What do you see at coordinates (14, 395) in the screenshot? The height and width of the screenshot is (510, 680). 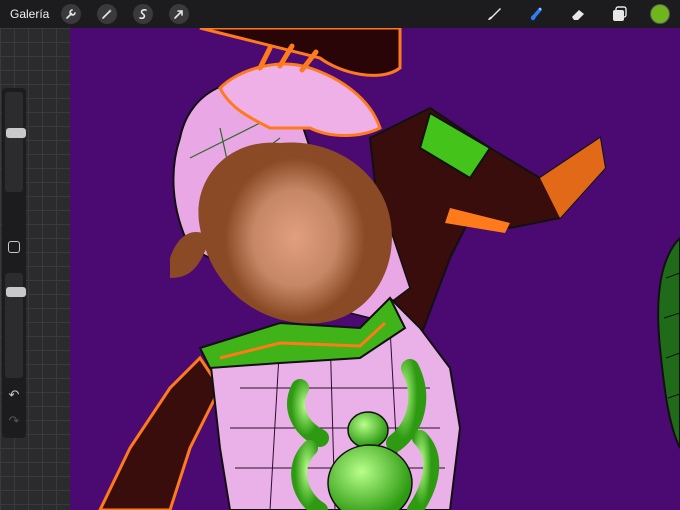 I see `undo-icon: ↶` at bounding box center [14, 395].